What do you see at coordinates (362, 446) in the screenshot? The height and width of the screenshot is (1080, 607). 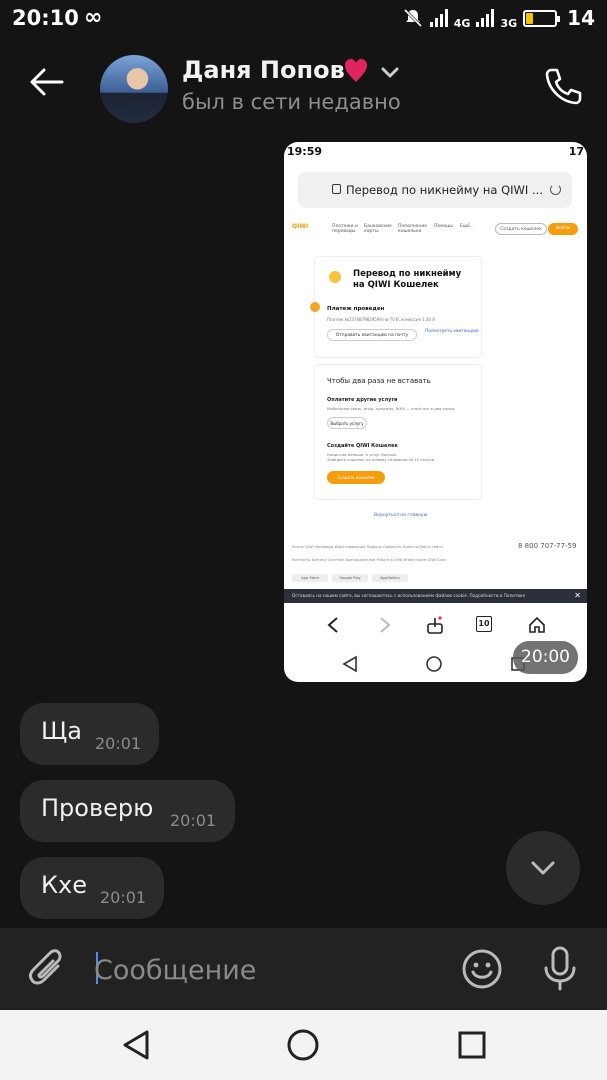 I see `shot-create-wallet-heading: Создайте QIWI Кошелек` at bounding box center [362, 446].